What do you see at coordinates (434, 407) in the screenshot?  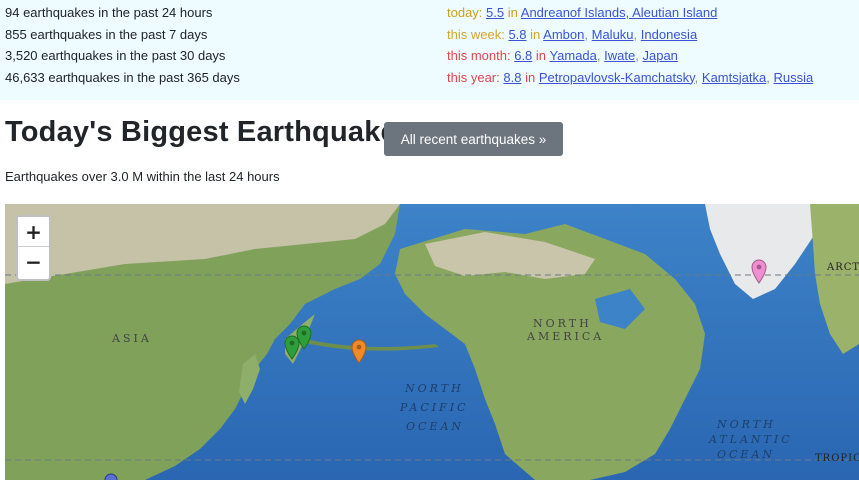 I see `label-pacific-2: PACIFIC` at bounding box center [434, 407].